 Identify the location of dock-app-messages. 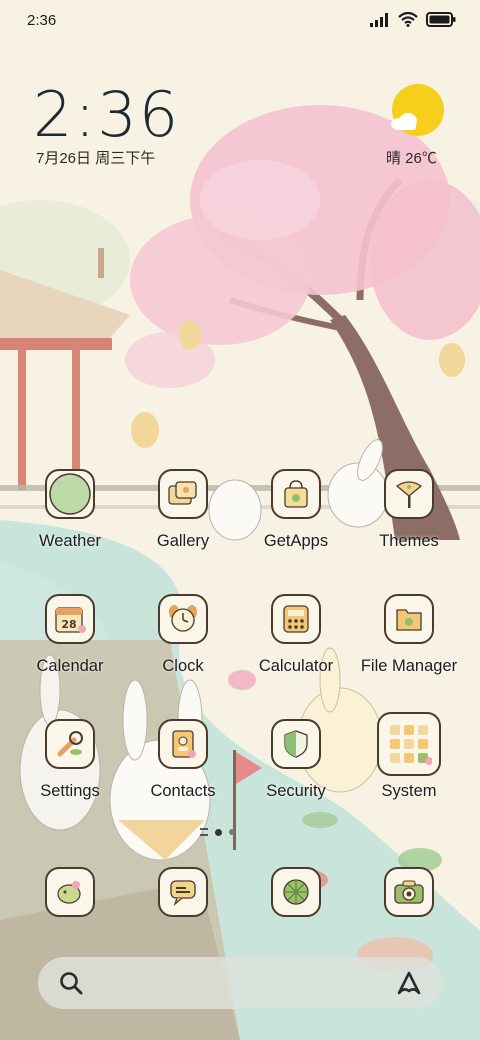
(183, 892).